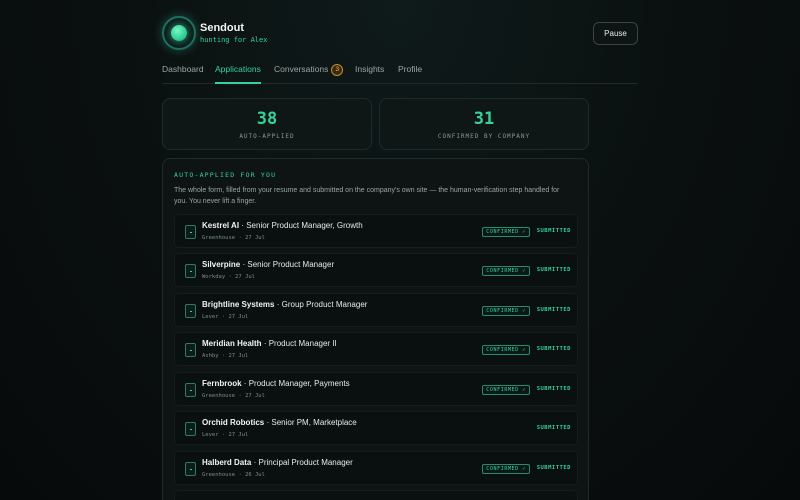 This screenshot has height=500, width=800. Describe the element at coordinates (234, 40) in the screenshot. I see `app-subtitle: hunting for Alex` at that location.